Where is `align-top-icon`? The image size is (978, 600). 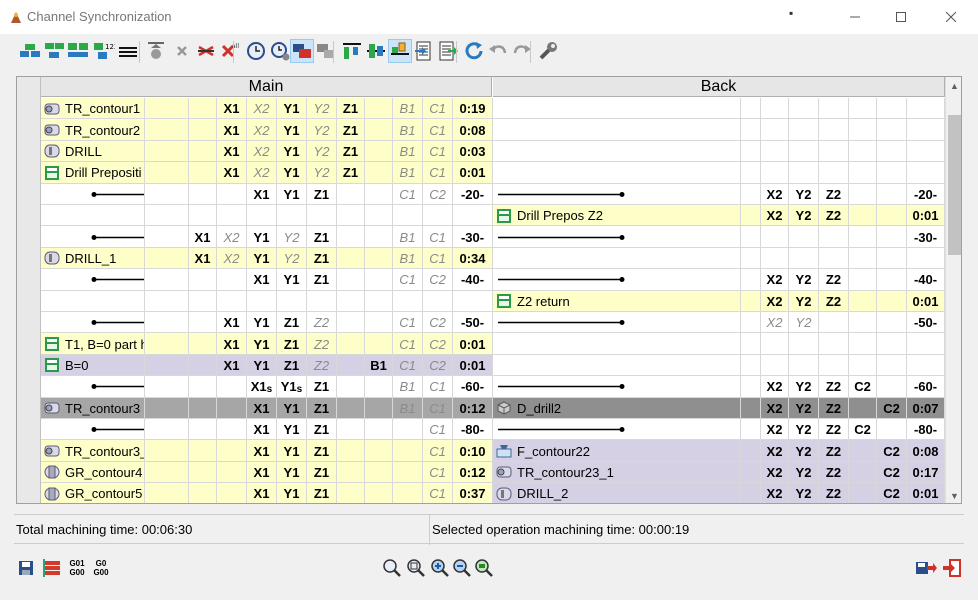 align-top-icon is located at coordinates (352, 51).